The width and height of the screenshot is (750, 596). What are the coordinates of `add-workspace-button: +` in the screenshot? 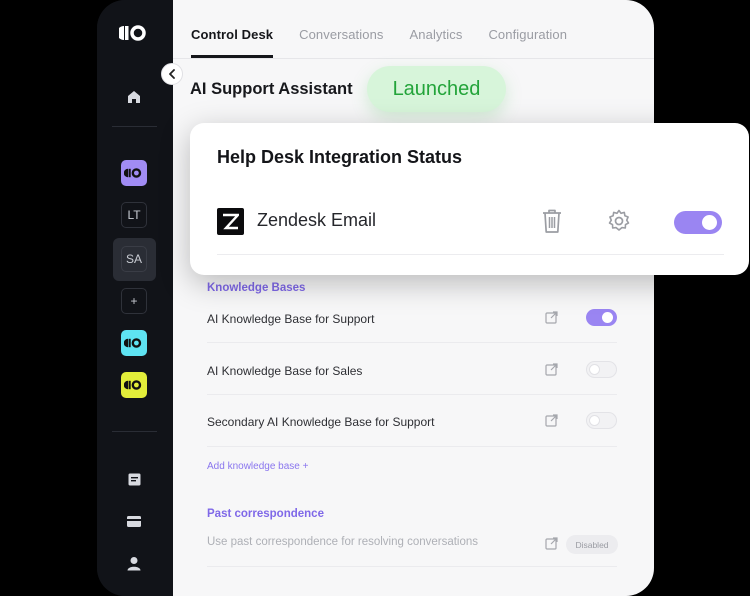 It's located at (134, 301).